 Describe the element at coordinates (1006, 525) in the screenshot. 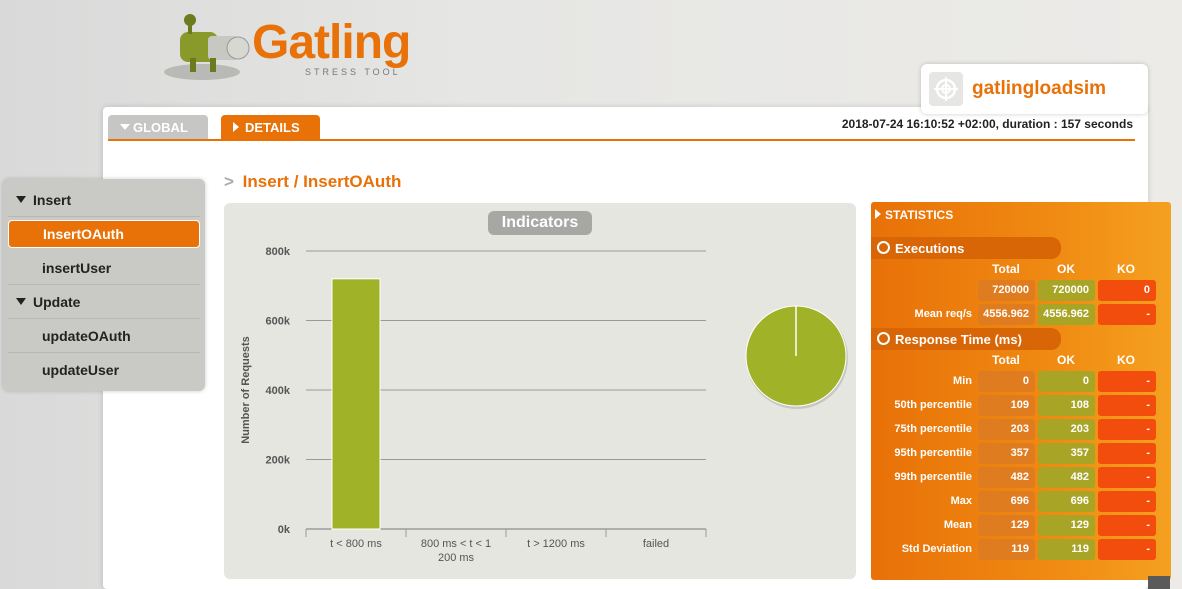

I see `rt-total-cell: 129` at that location.